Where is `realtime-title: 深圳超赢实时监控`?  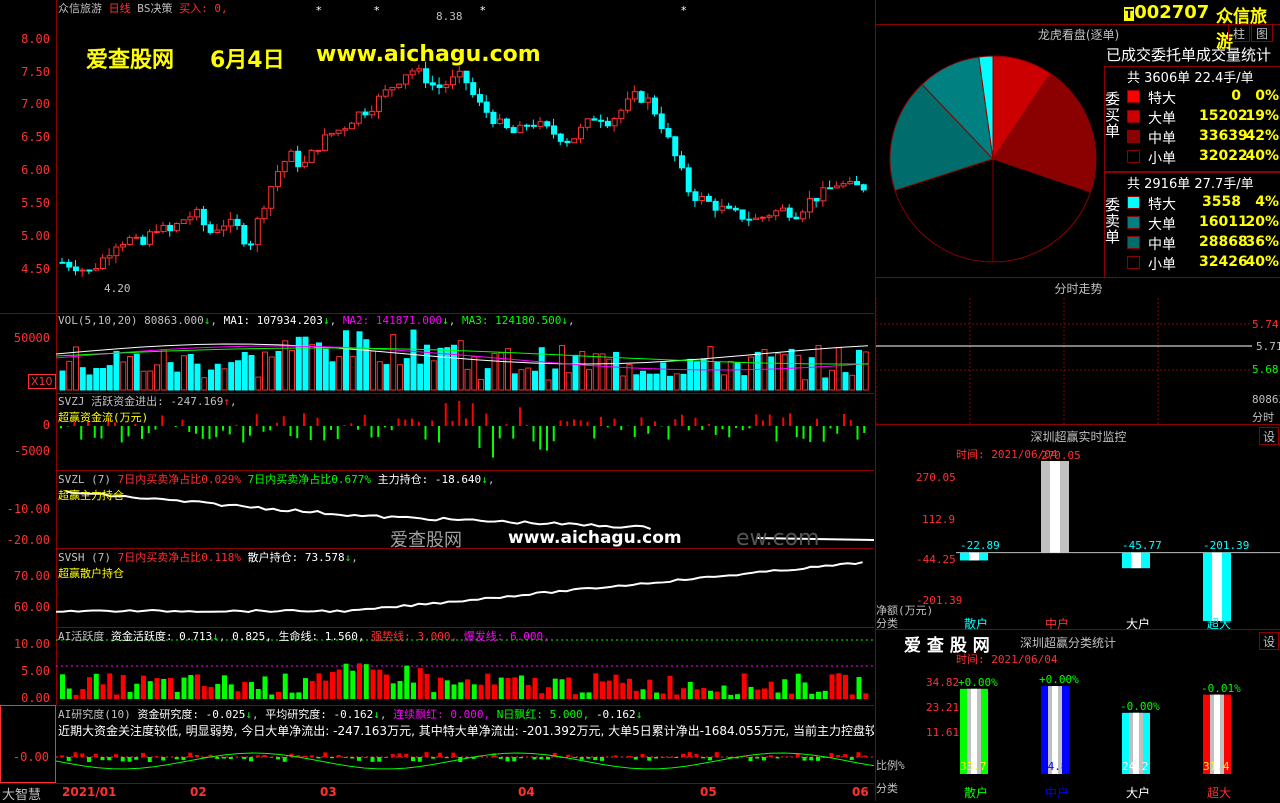
realtime-title: 深圳超赢实时监控 is located at coordinates (1078, 436).